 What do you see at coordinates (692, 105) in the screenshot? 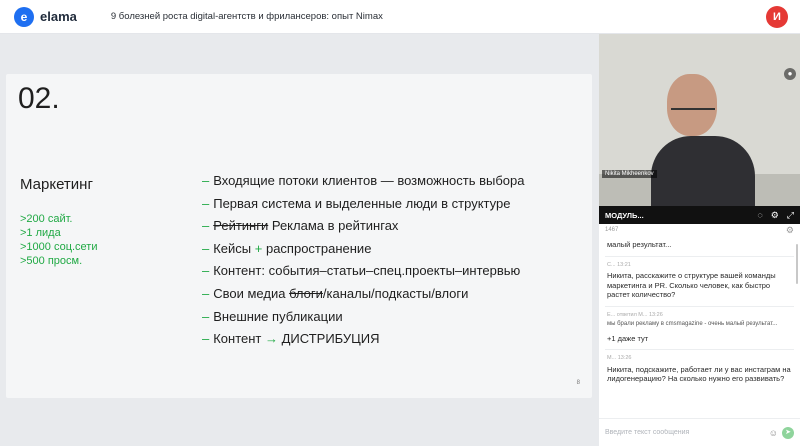
I see `speaker-head` at bounding box center [692, 105].